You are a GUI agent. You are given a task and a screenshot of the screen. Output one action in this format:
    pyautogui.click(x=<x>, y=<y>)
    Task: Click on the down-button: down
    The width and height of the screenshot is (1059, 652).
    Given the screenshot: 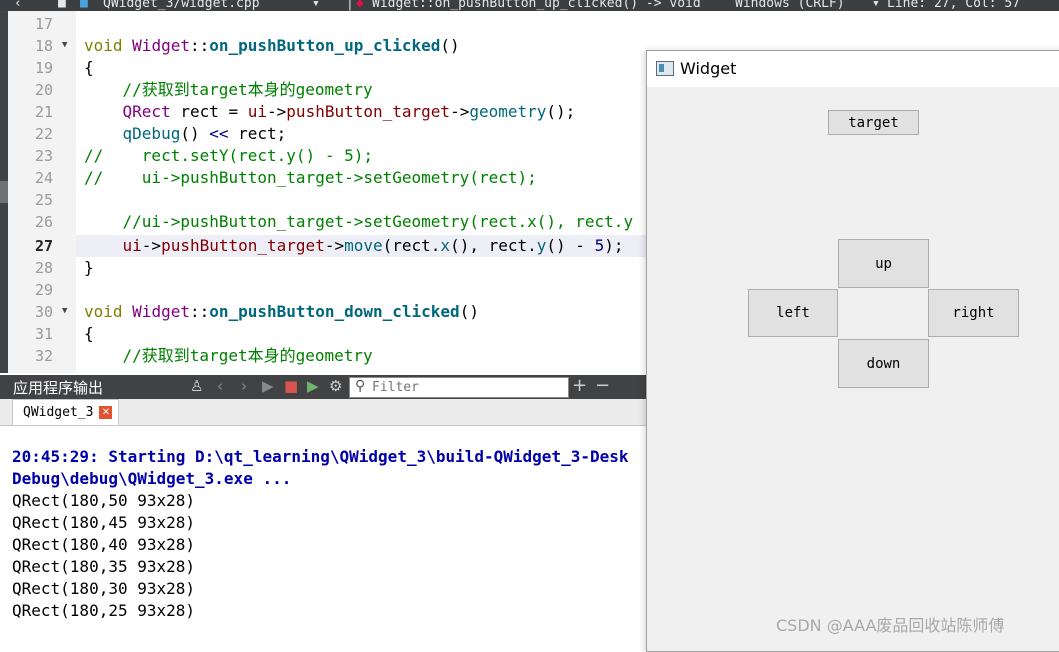 What is the action you would take?
    pyautogui.click(x=883, y=363)
    